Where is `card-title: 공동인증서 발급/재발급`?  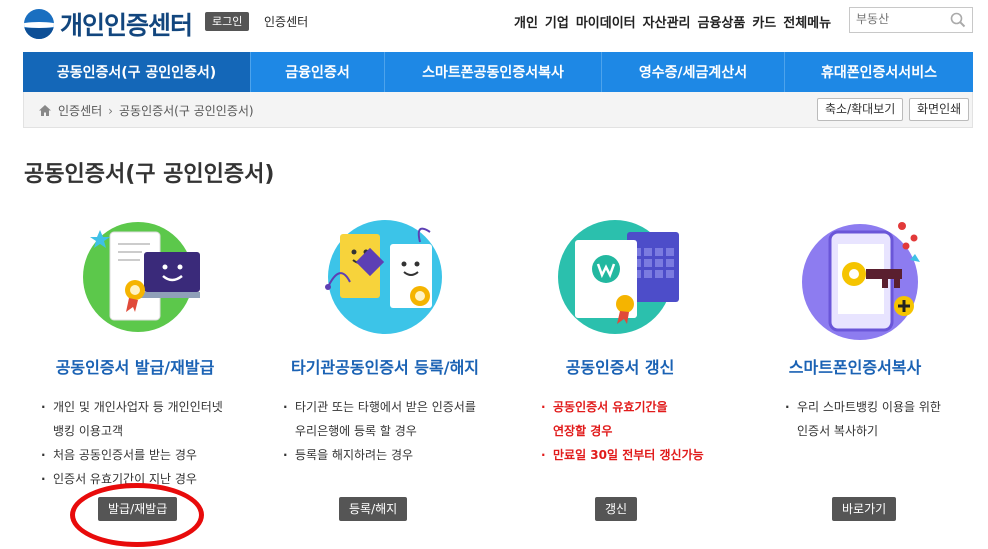
card-title: 공동인증서 발급/재발급 is located at coordinates (135, 366).